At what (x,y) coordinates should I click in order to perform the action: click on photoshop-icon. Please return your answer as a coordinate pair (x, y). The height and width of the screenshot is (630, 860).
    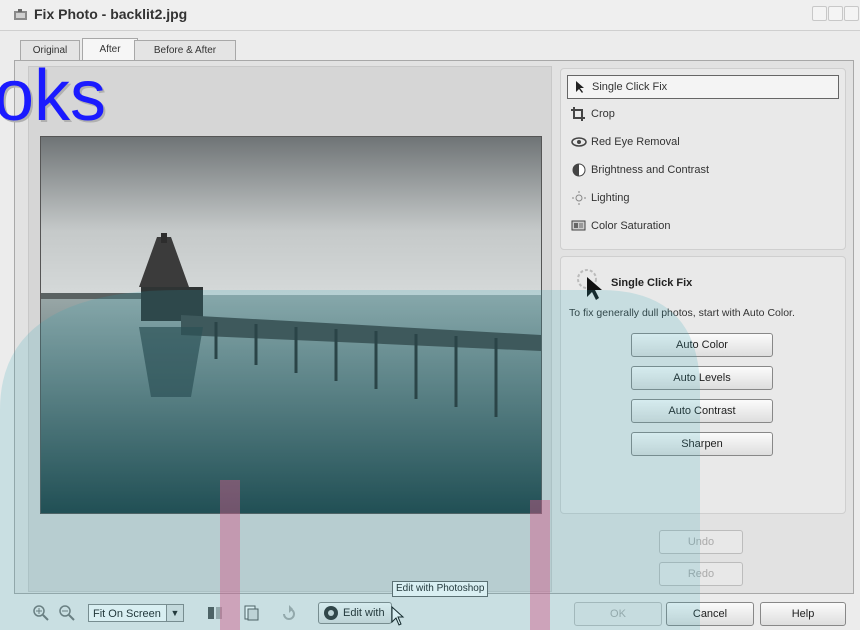
    Looking at the image, I should click on (331, 613).